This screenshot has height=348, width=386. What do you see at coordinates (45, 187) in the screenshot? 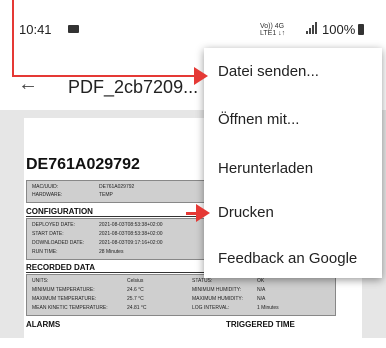
I see `row-key: MAC/UUID:` at bounding box center [45, 187].